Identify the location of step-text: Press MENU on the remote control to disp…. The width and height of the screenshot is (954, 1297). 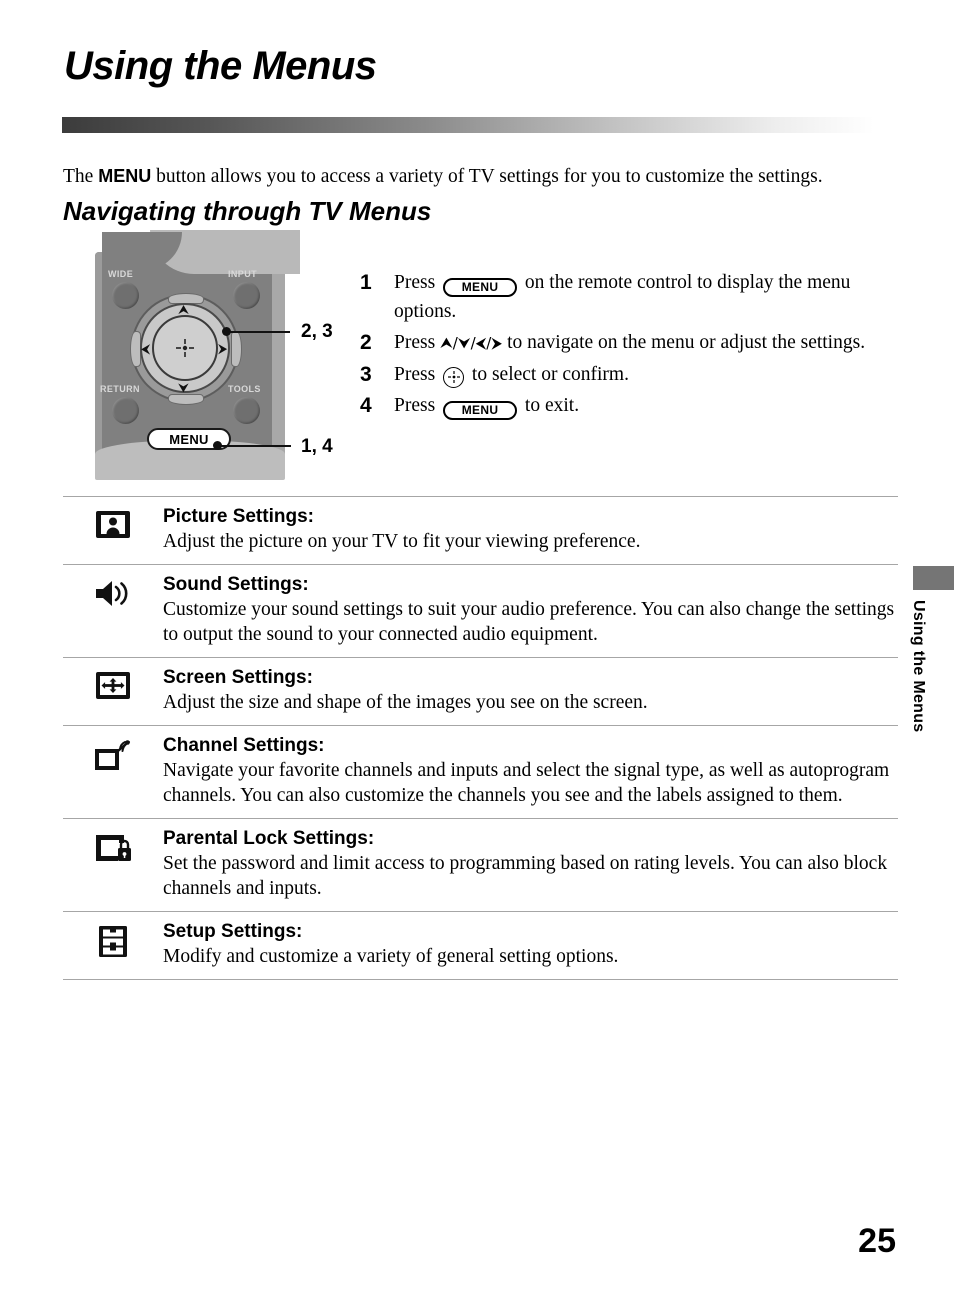
(649, 297).